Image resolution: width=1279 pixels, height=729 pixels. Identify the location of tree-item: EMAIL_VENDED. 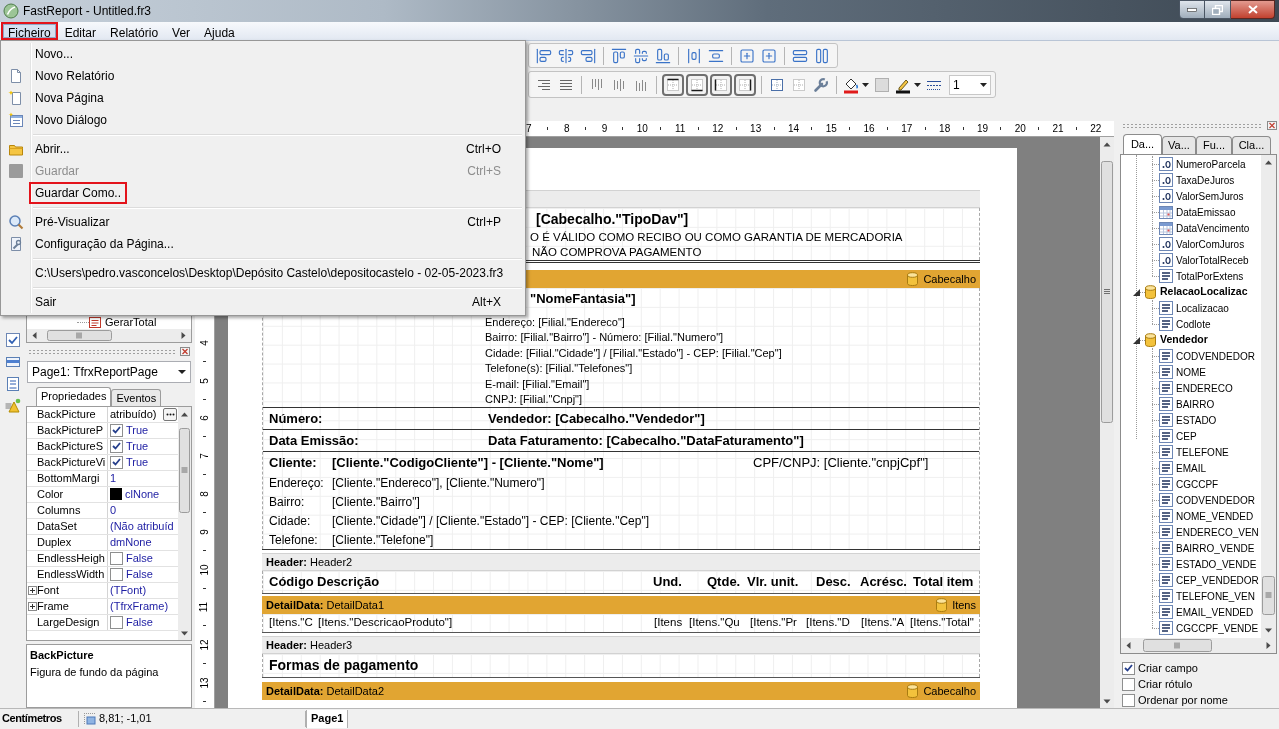
(1215, 612).